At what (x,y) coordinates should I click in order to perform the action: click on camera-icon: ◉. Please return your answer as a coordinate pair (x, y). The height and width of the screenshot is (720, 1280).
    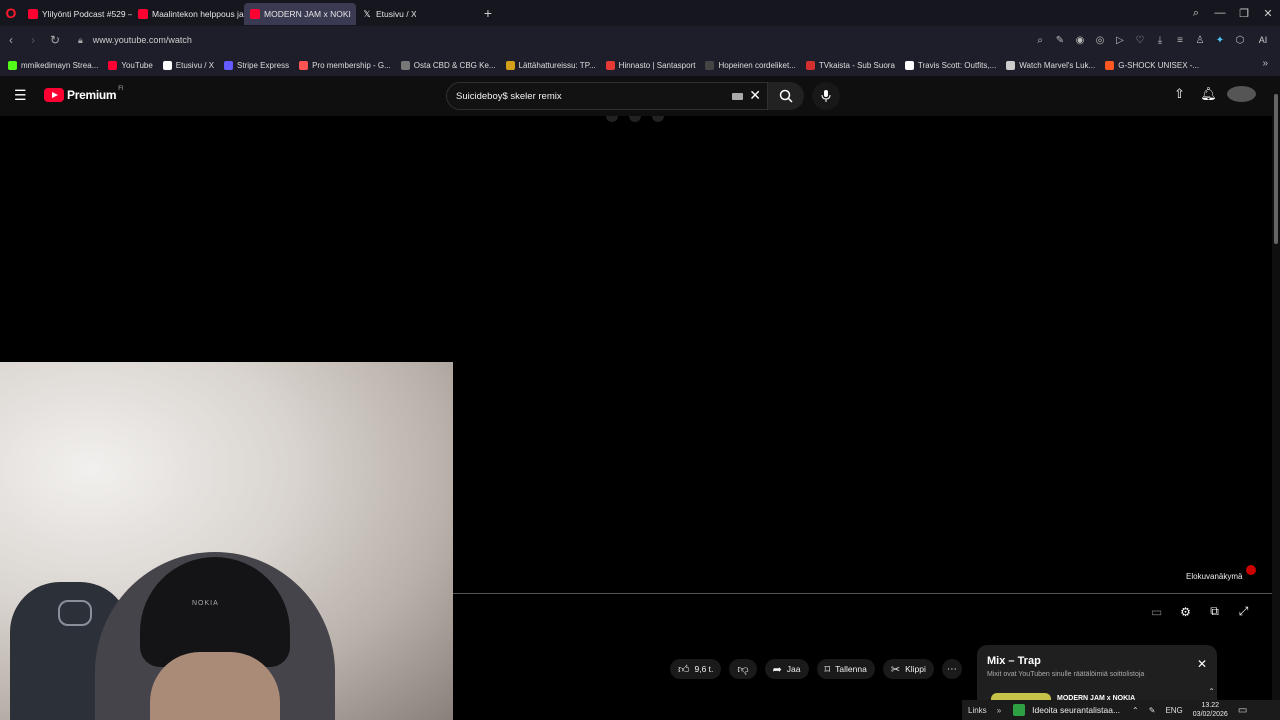
    Looking at the image, I should click on (1080, 40).